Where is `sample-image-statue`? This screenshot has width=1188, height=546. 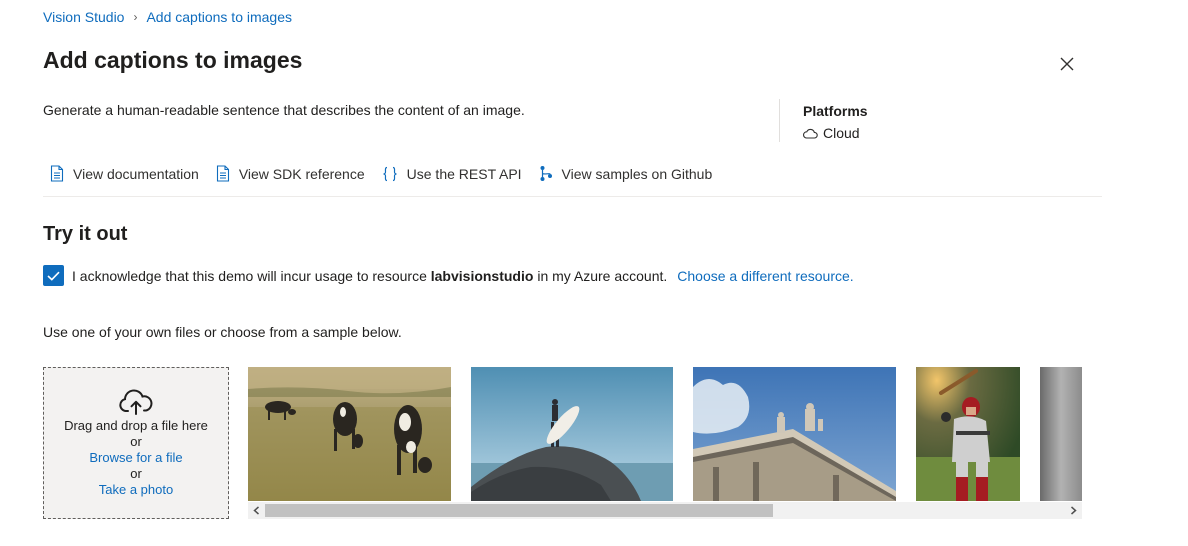
sample-image-statue is located at coordinates (794, 434).